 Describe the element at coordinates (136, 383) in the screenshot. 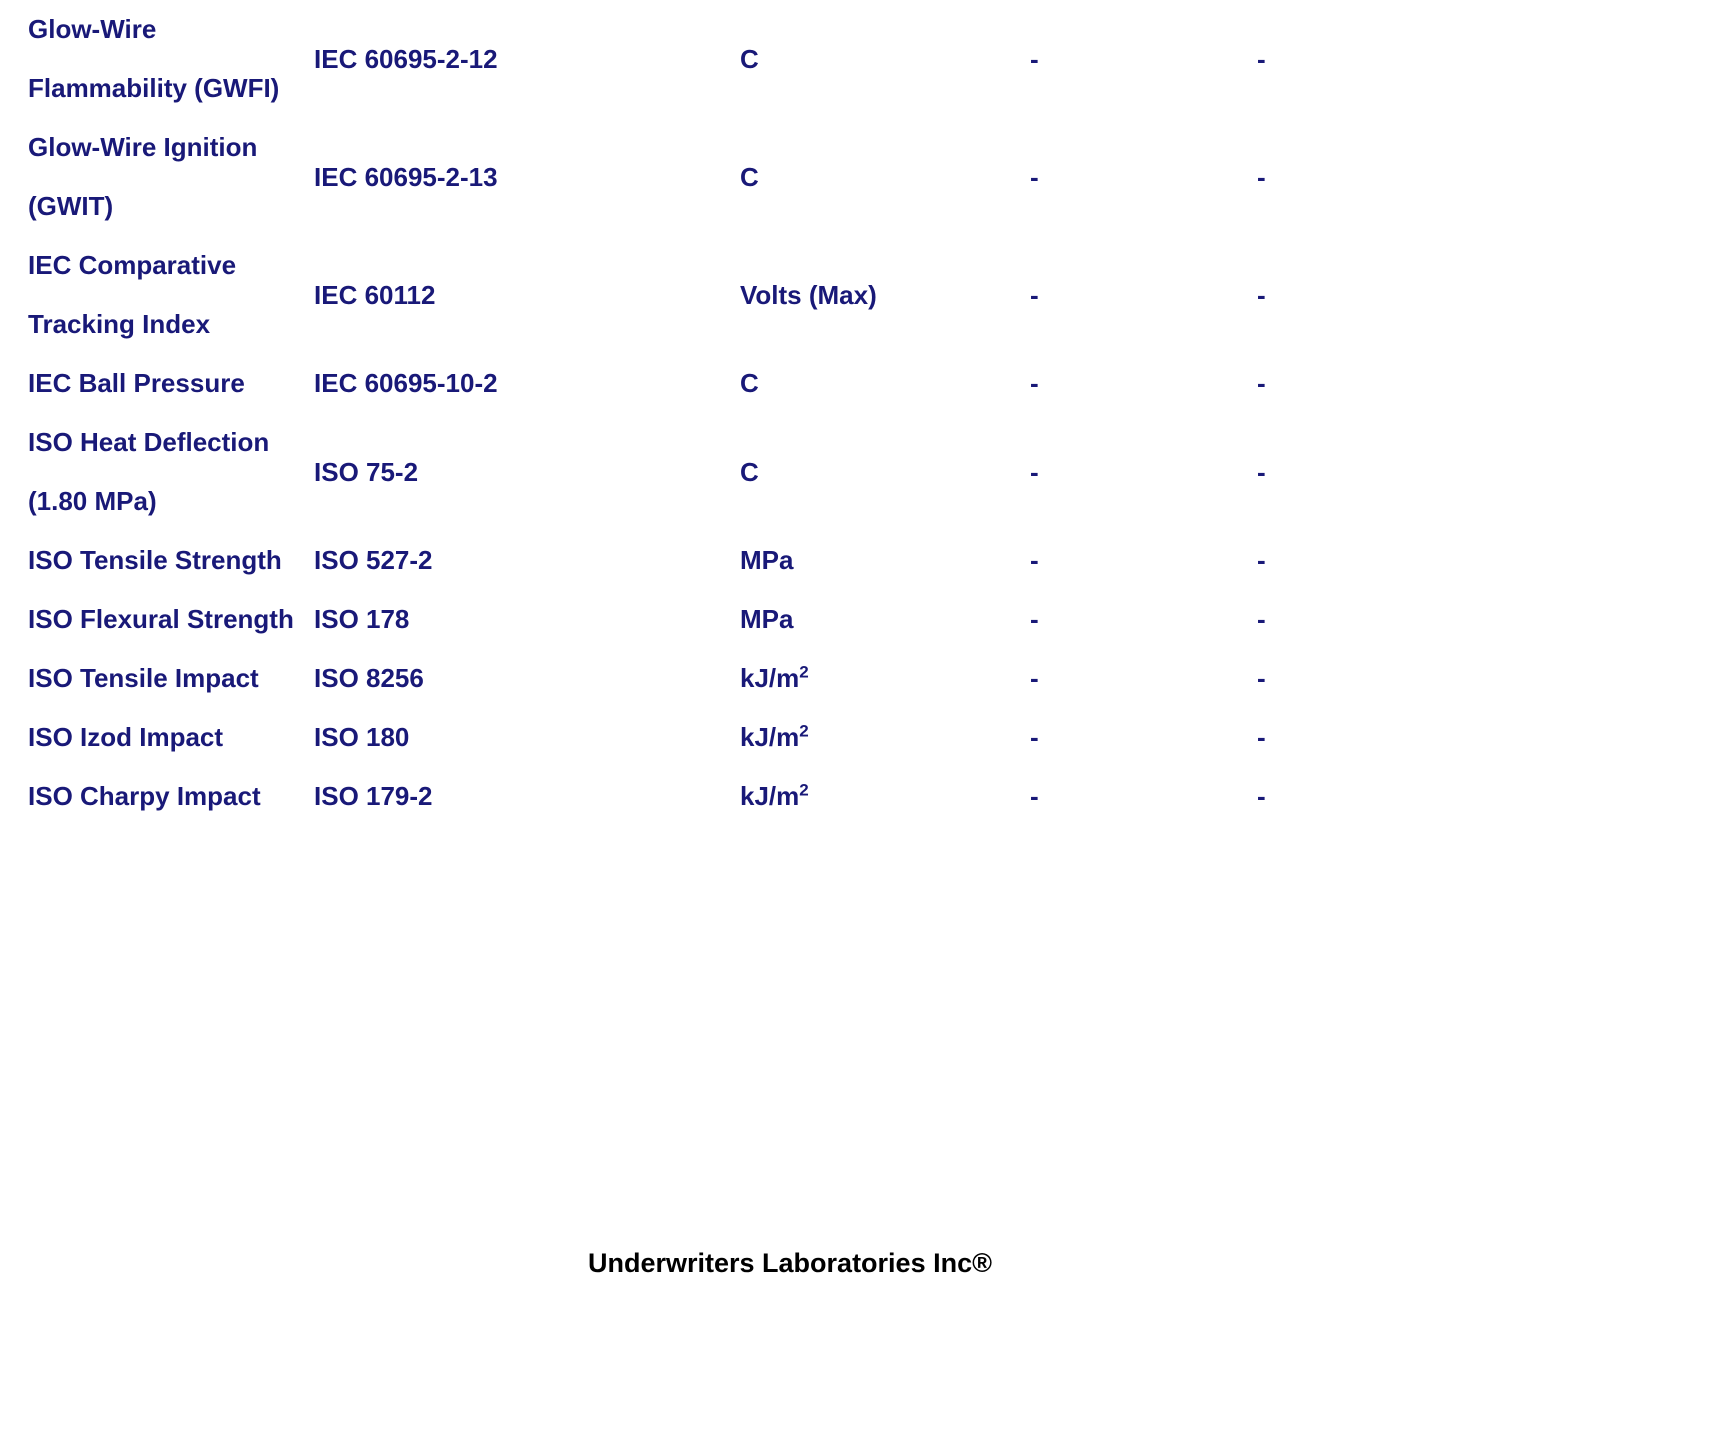

I see `cell-property-name: IEC Ball Pressure` at that location.